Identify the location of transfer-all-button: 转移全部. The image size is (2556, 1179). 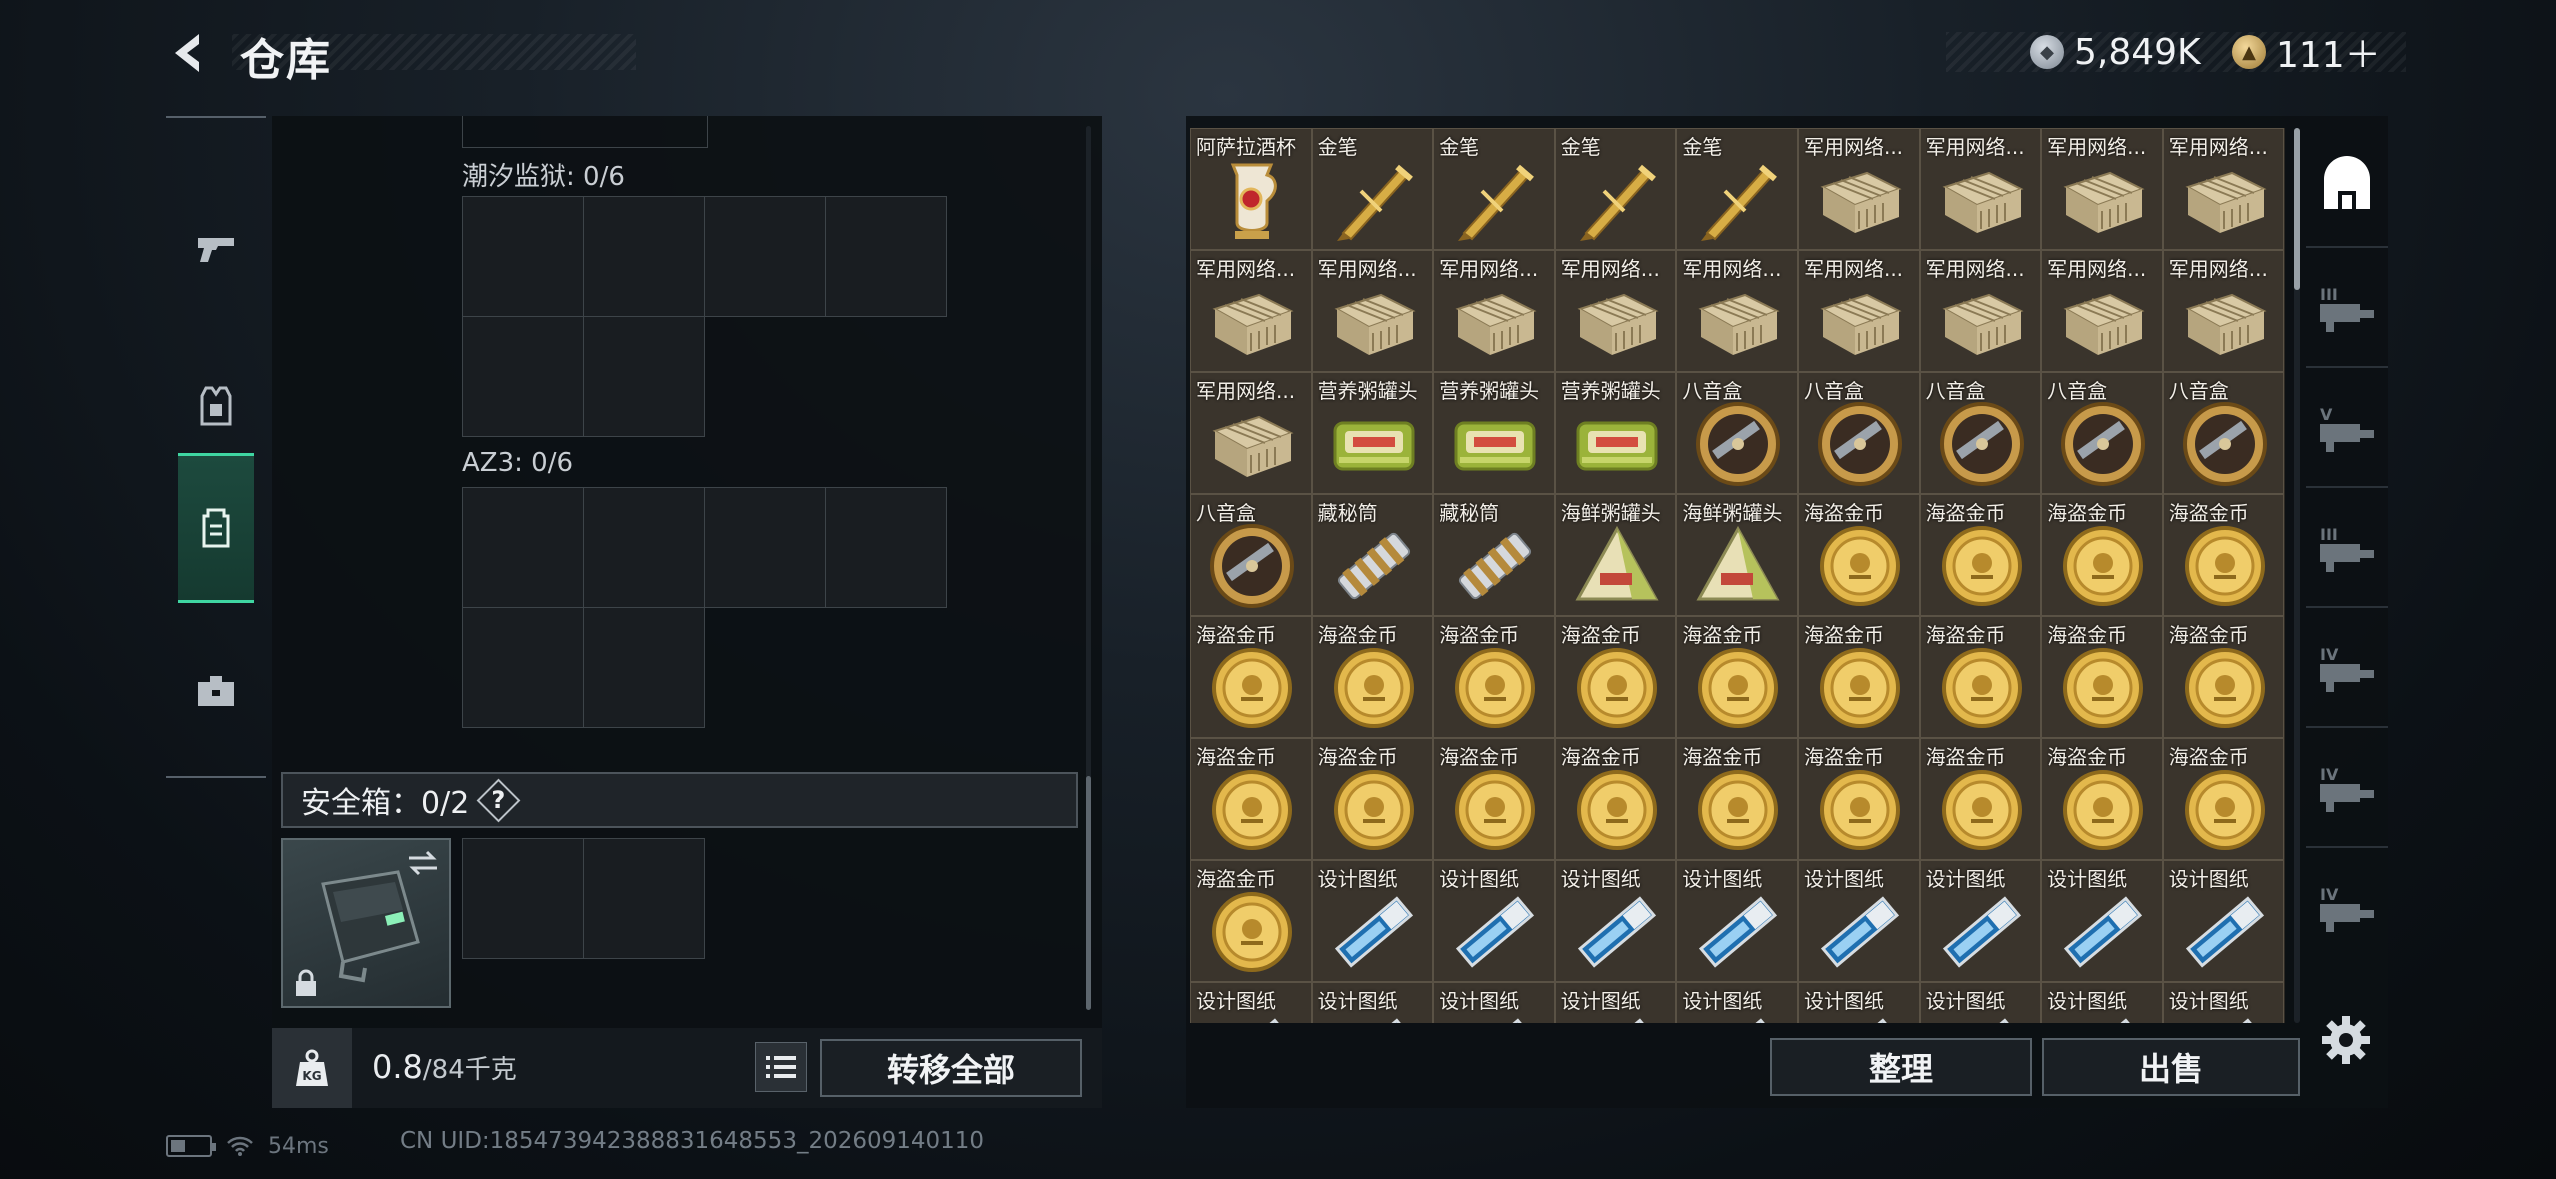
(951, 1068).